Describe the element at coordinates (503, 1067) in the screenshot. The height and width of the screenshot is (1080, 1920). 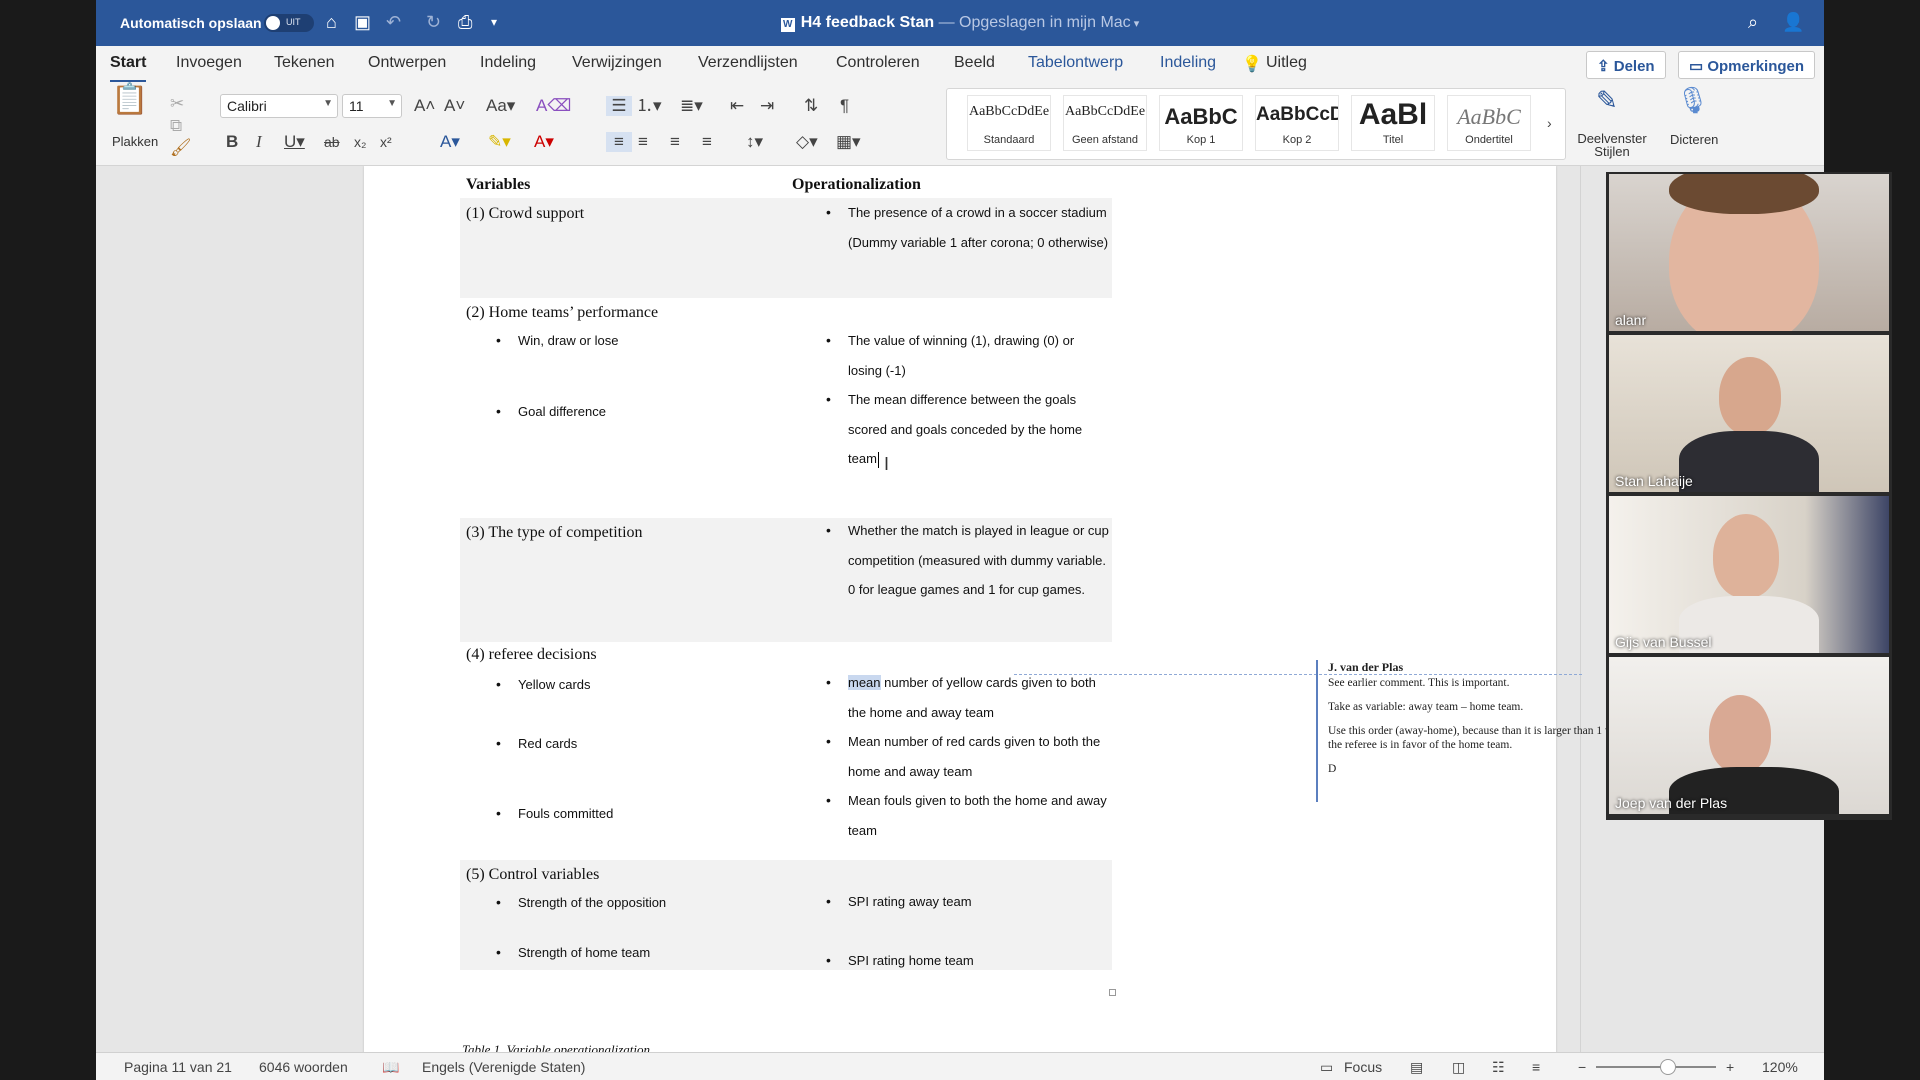
I see `language: Engels (Verenigde Staten)` at that location.